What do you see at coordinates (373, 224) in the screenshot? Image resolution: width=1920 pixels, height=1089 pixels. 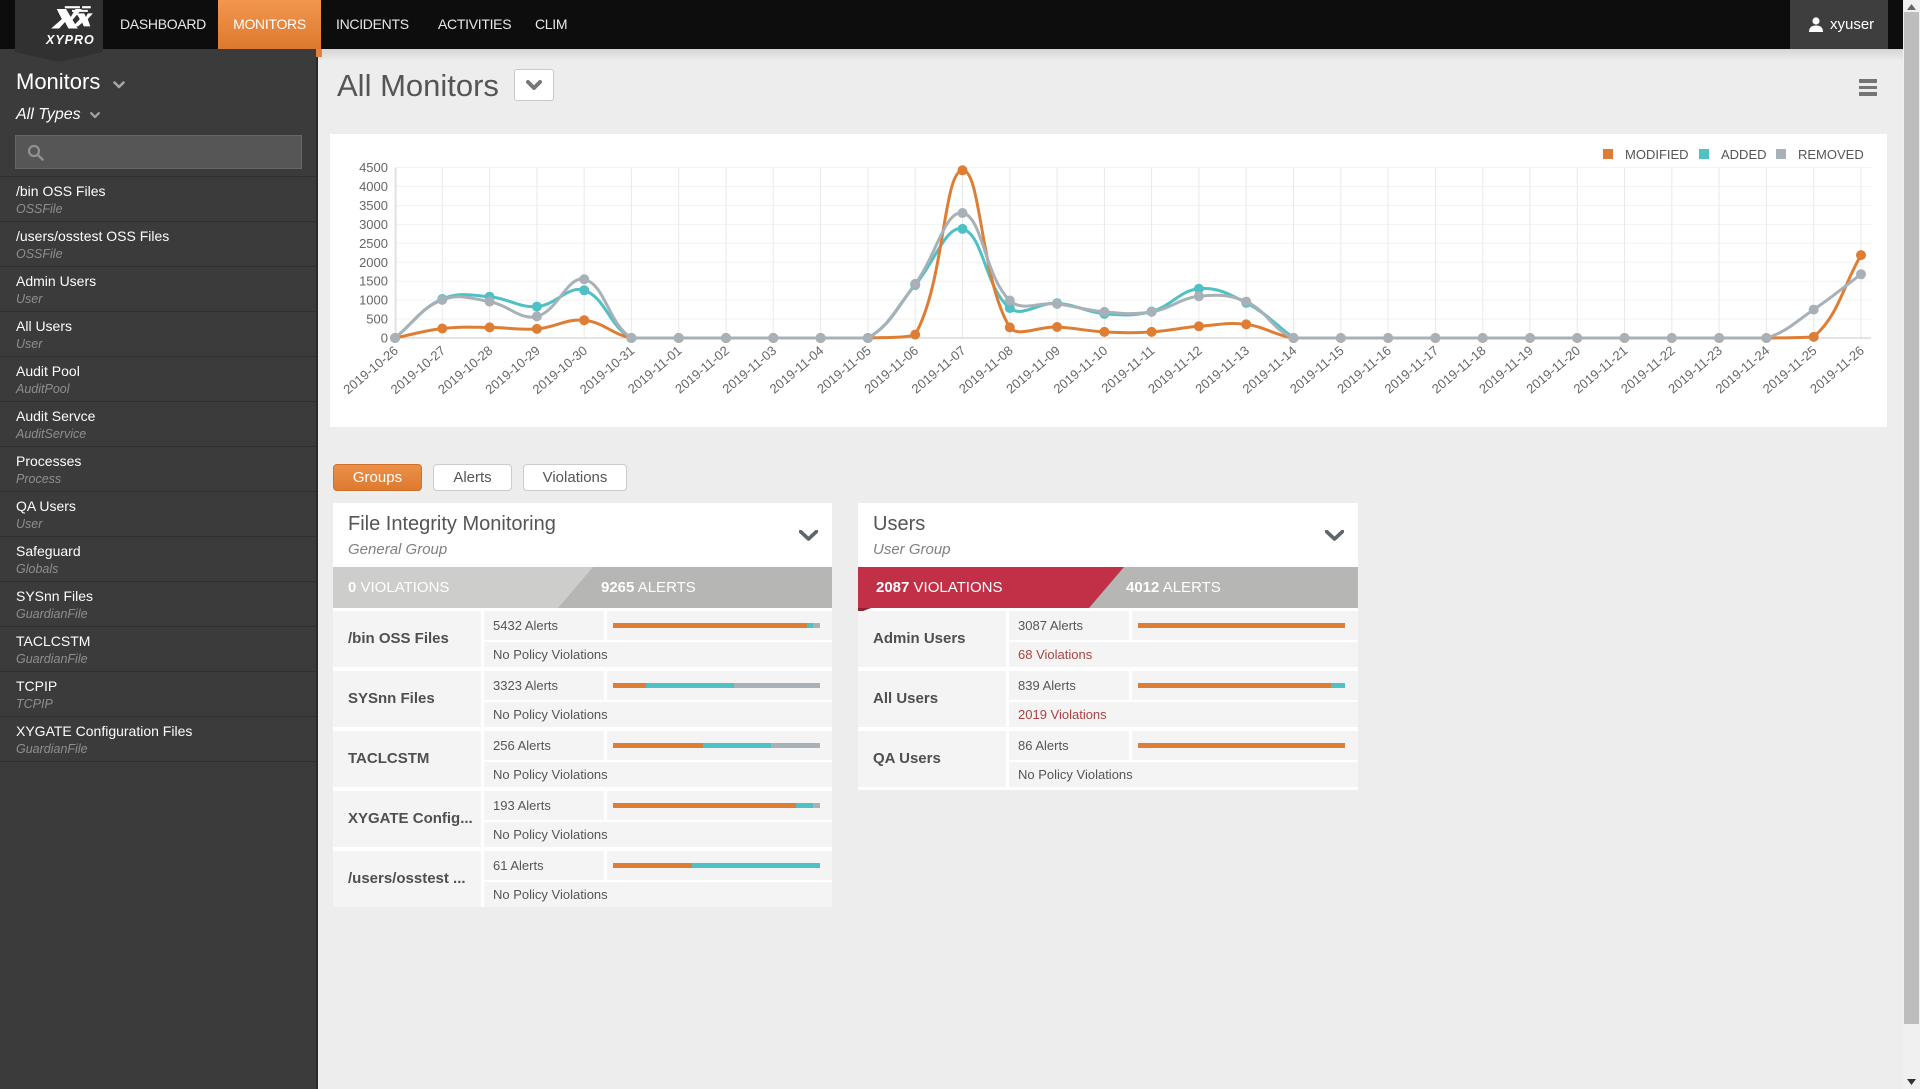 I see `svg-text: 3000` at bounding box center [373, 224].